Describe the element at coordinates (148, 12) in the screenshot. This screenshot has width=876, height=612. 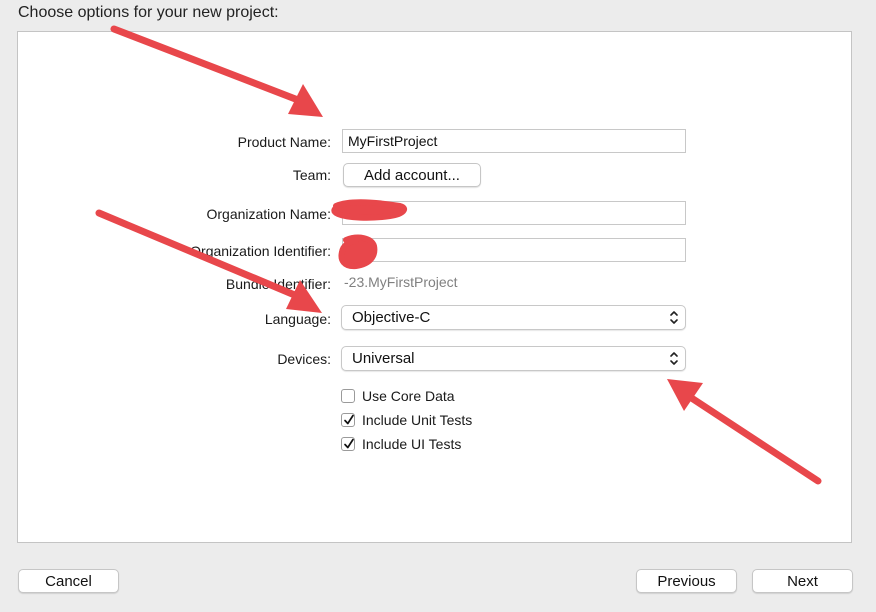
I see `page-title: Choose options for your new project:` at that location.